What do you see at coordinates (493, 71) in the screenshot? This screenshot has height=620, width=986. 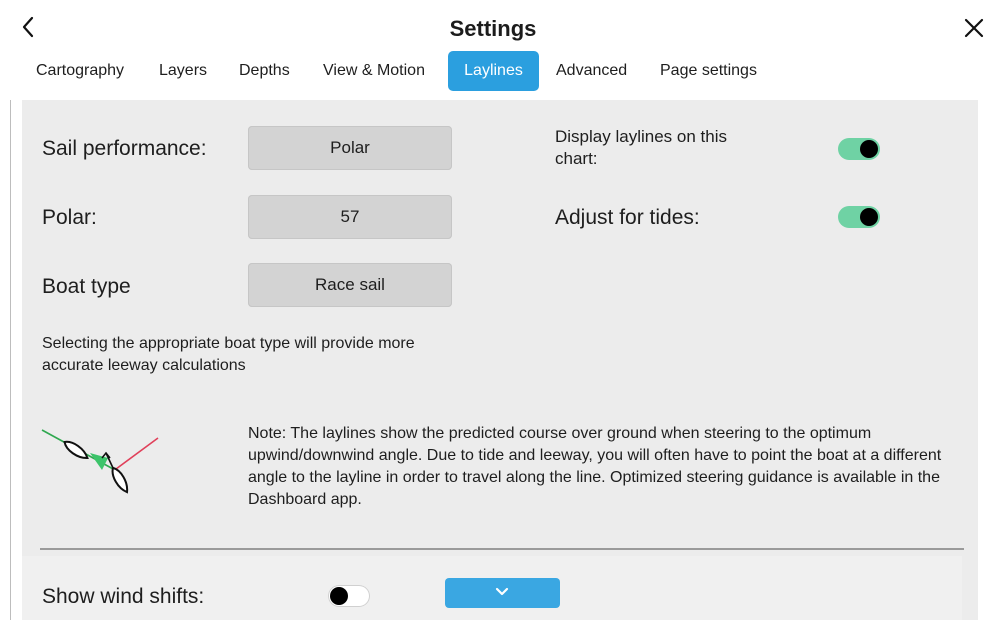 I see `tab-laylines: Laylines` at bounding box center [493, 71].